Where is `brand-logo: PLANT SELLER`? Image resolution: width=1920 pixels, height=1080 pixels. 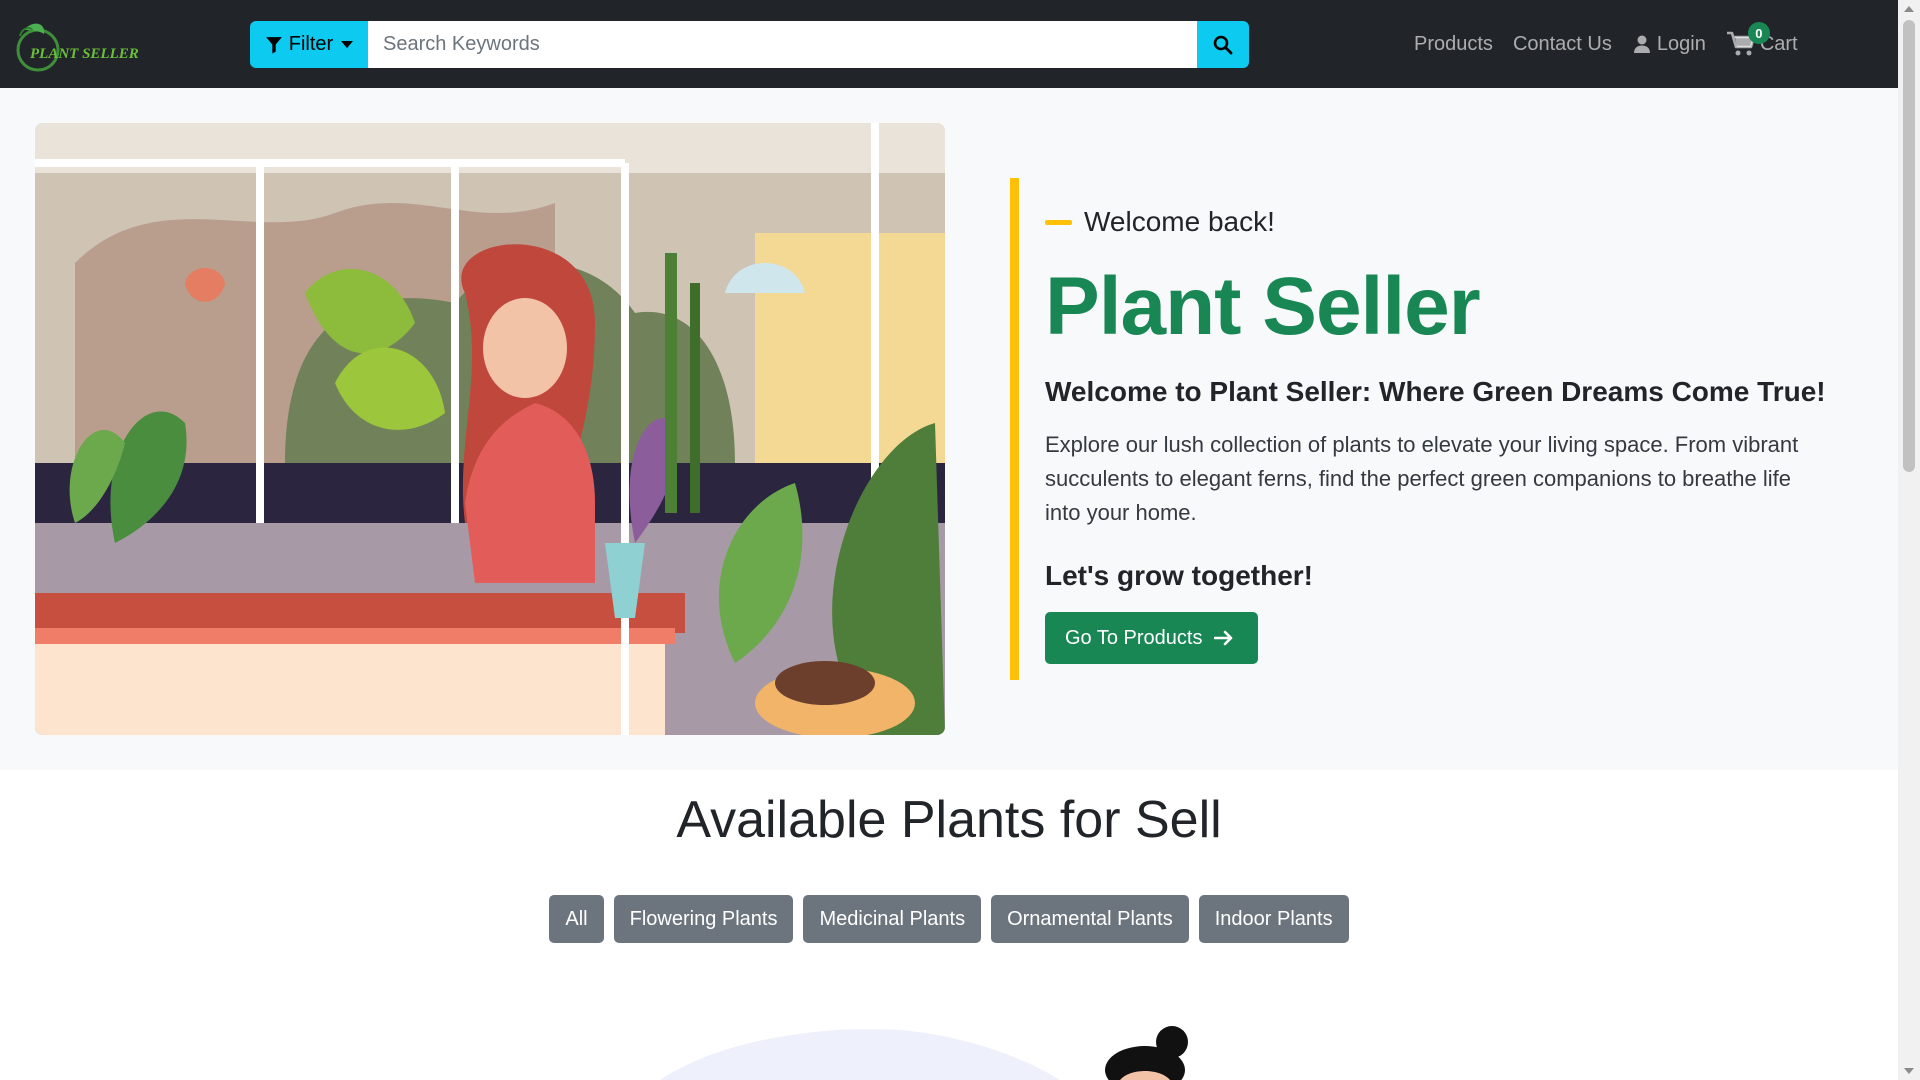 brand-logo: PLANT SELLER is located at coordinates (84, 45).